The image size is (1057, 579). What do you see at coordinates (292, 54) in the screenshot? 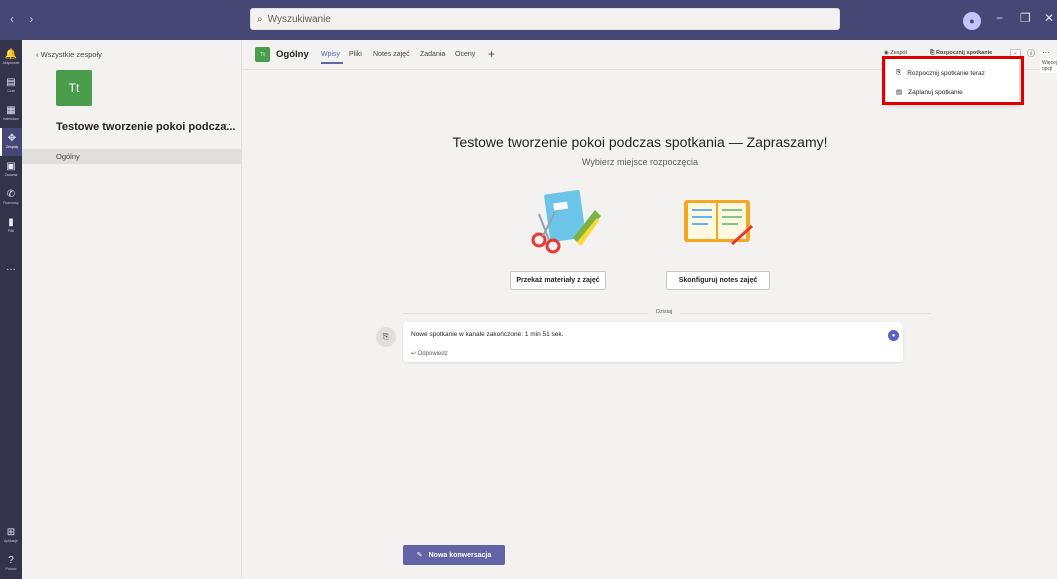
I see `channel-title: Ogólny` at bounding box center [292, 54].